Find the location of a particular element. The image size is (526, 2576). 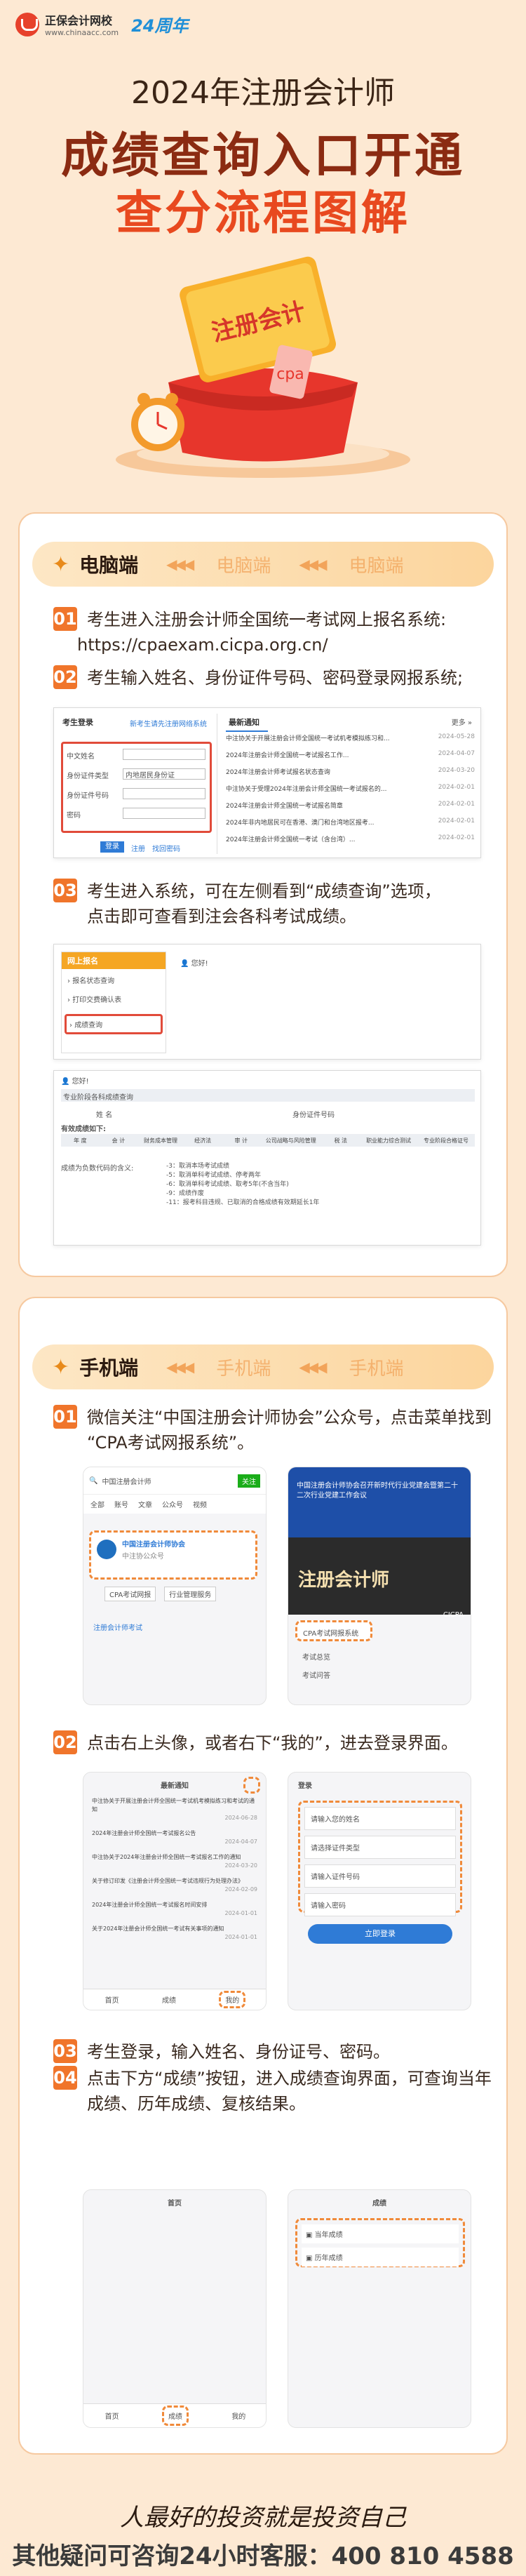

news-banner: 中国注册会计师协会召开新时代行业党建会暨第二十二次行业党建工作会议 is located at coordinates (380, 1502).